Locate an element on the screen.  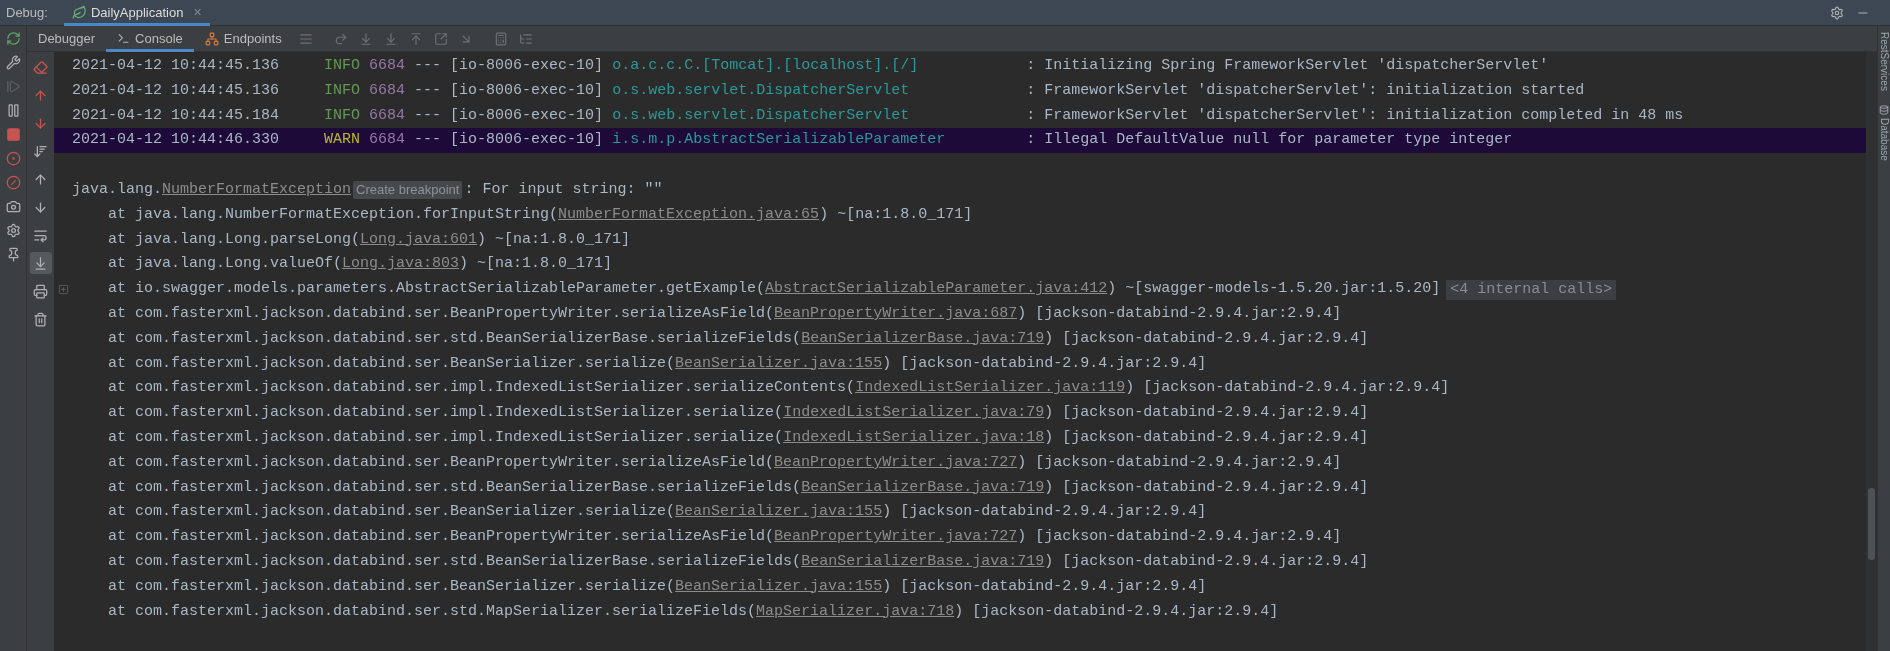
logger-name: i.s.m.p.AbstractSerializableParameter is located at coordinates (779, 140).